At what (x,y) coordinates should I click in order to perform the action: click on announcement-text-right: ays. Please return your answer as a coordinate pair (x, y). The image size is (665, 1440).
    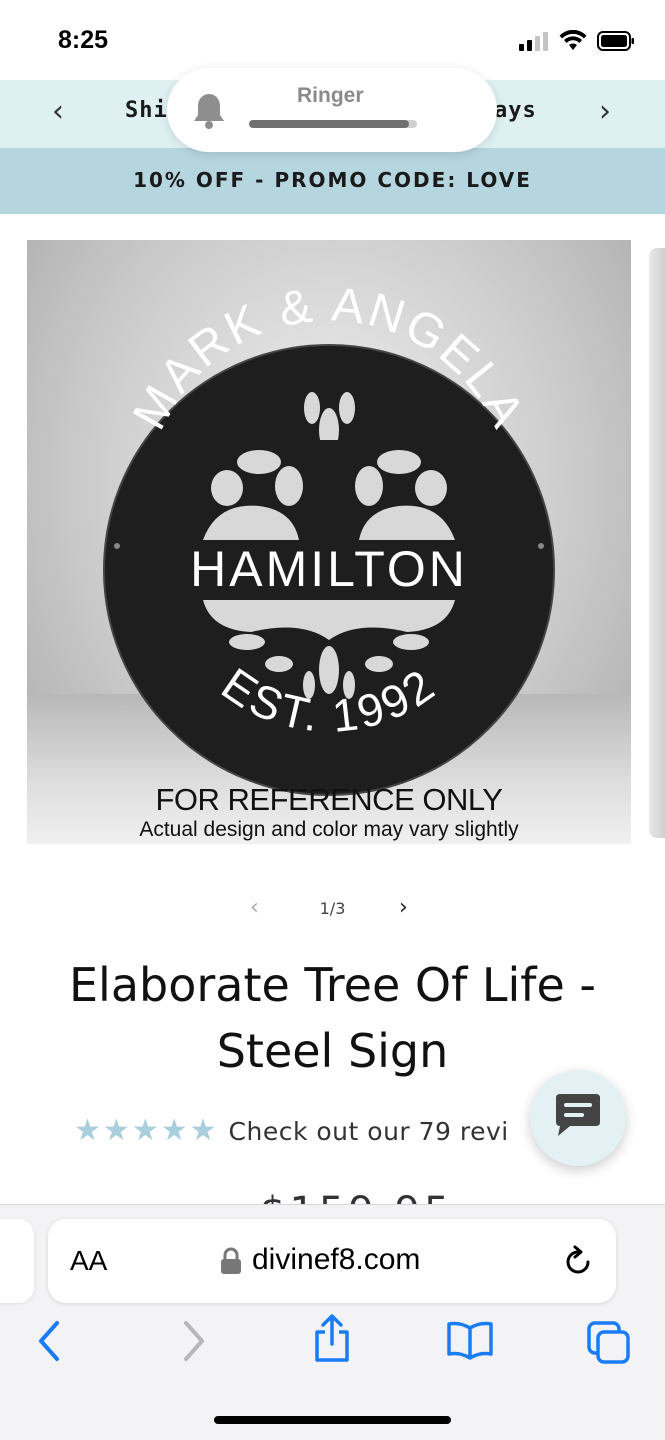
    Looking at the image, I should click on (515, 110).